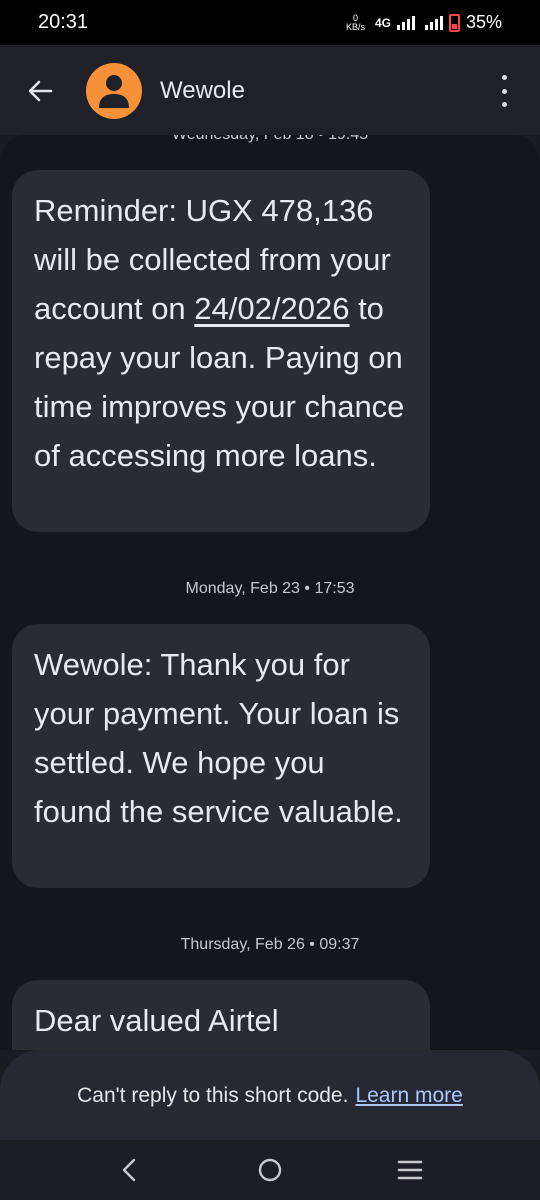 This screenshot has height=1200, width=540. I want to click on conversation-header: Wewole, so click(270, 91).